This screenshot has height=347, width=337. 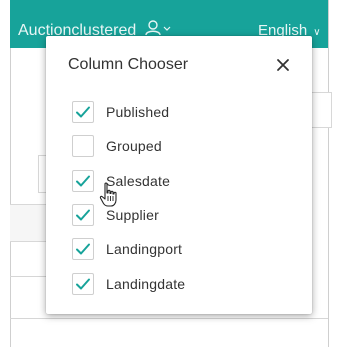 I want to click on chevron-down-icon: ∨, so click(x=317, y=32).